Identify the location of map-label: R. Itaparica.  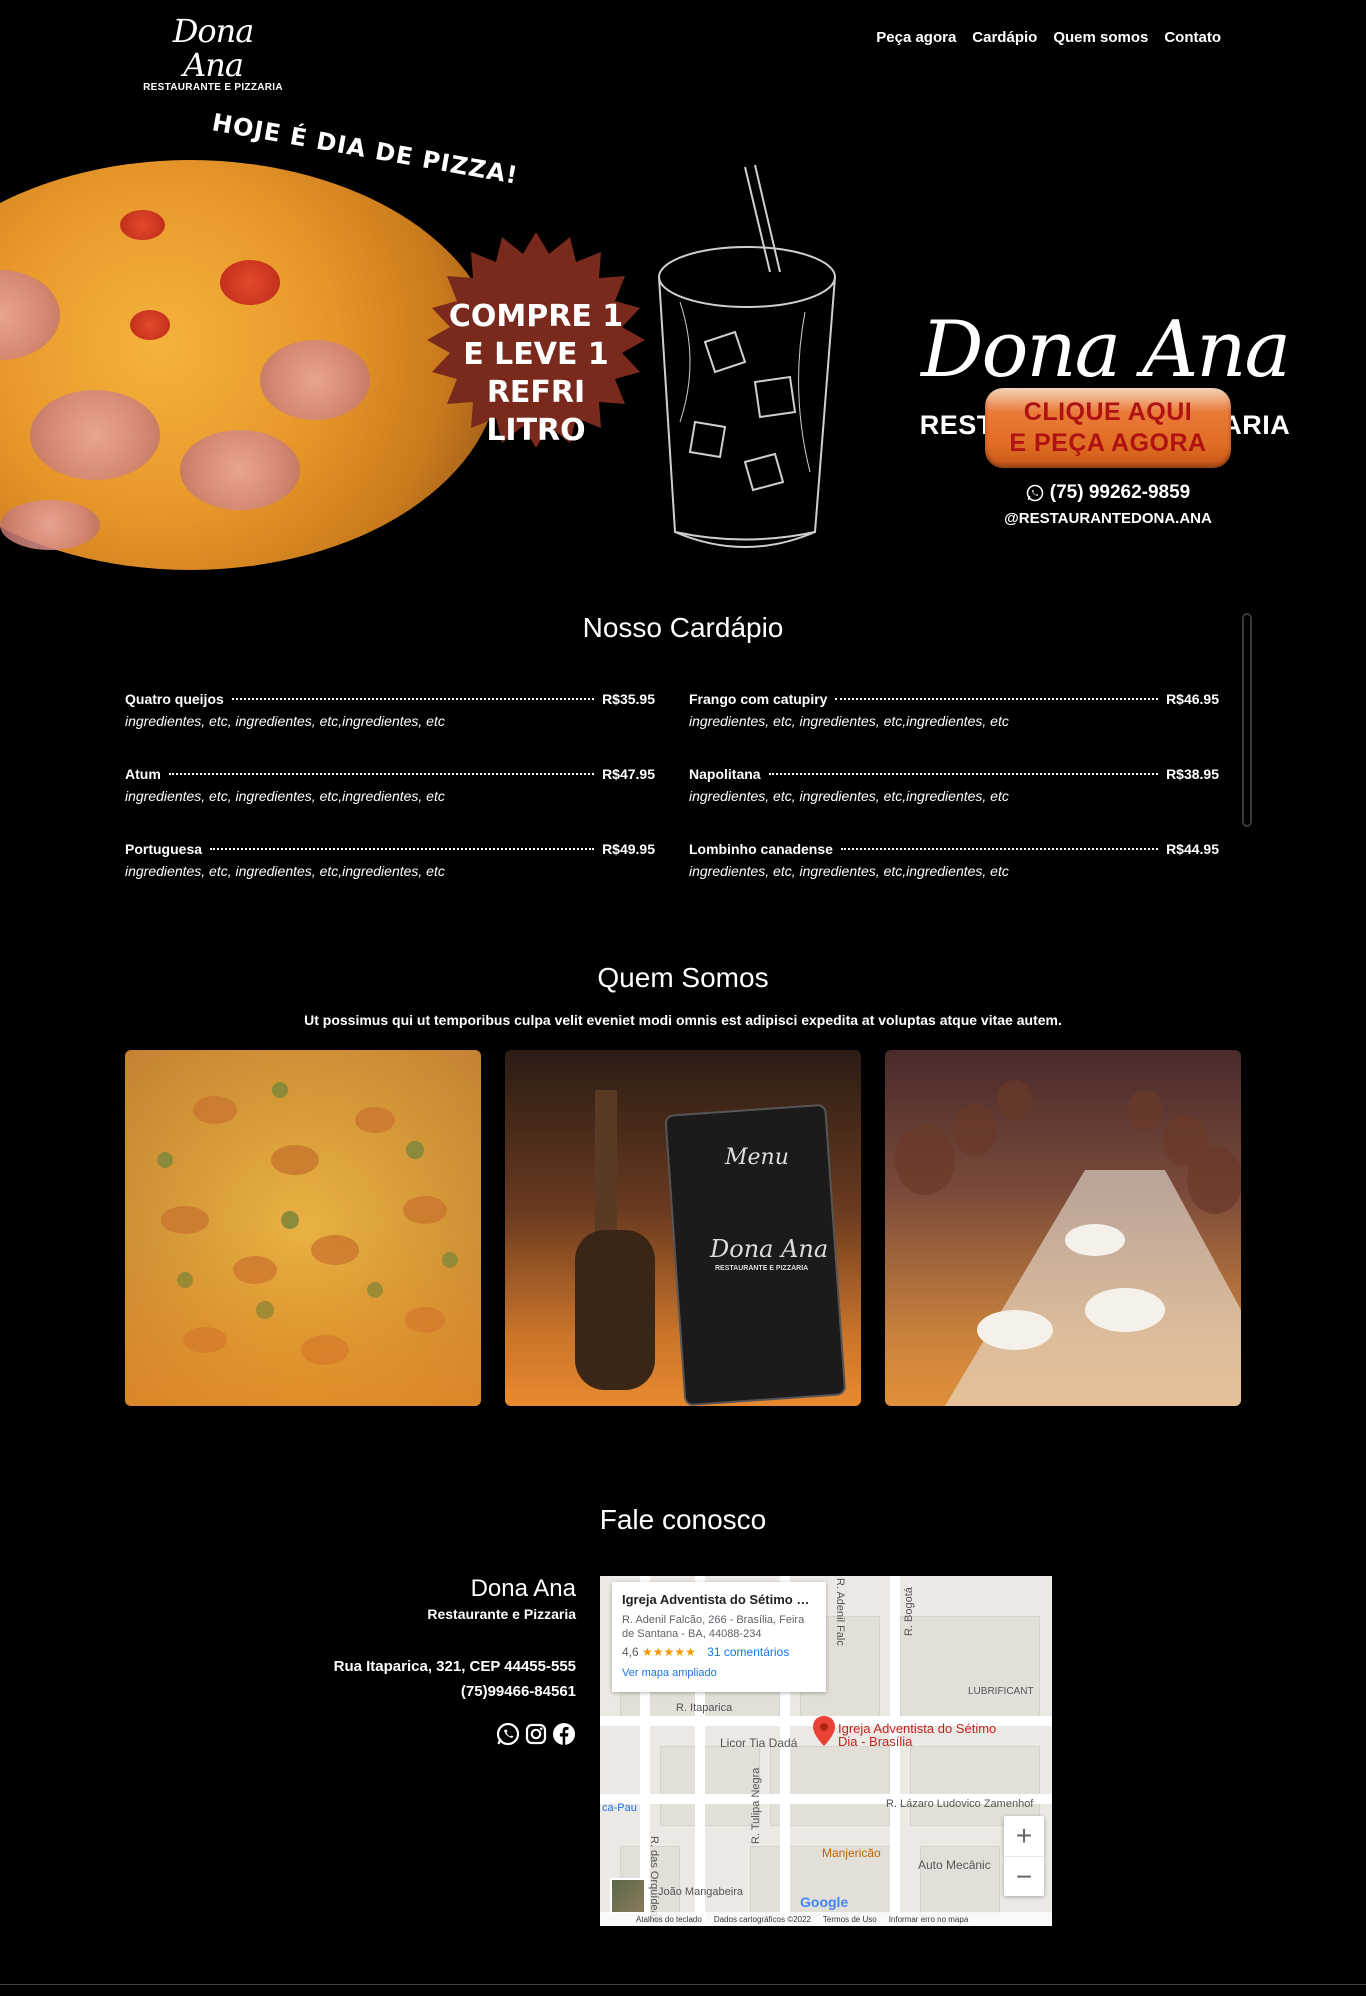
(704, 1708).